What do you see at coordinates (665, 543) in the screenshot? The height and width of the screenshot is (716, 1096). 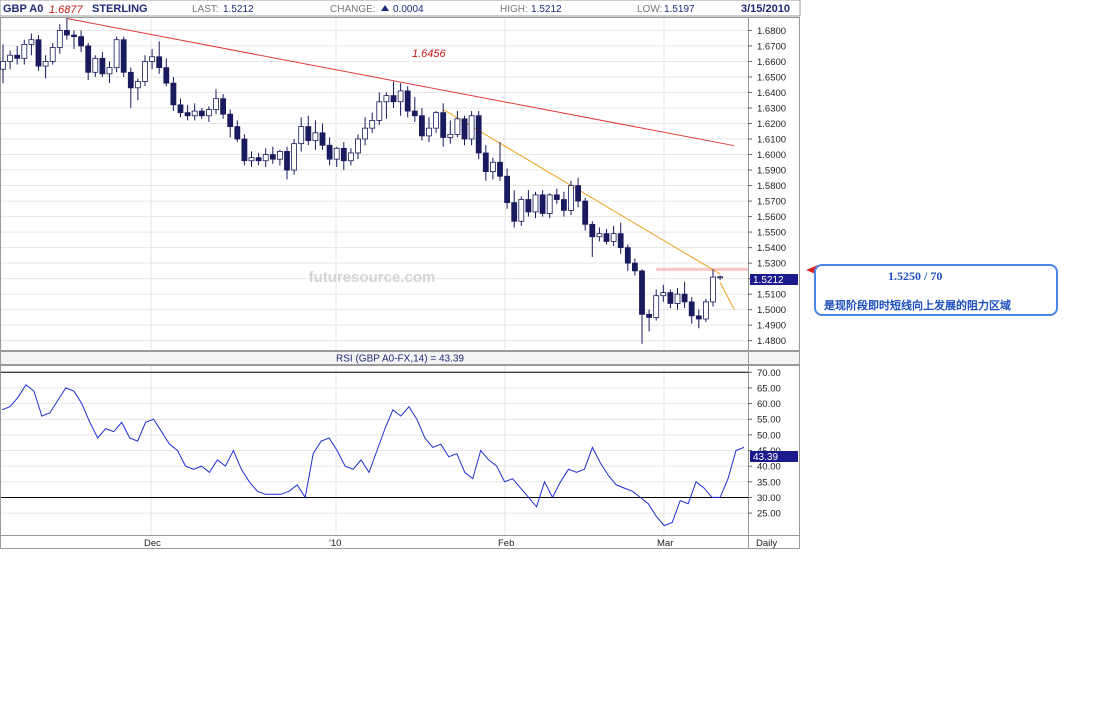 I see `x-tick-label: Mar` at bounding box center [665, 543].